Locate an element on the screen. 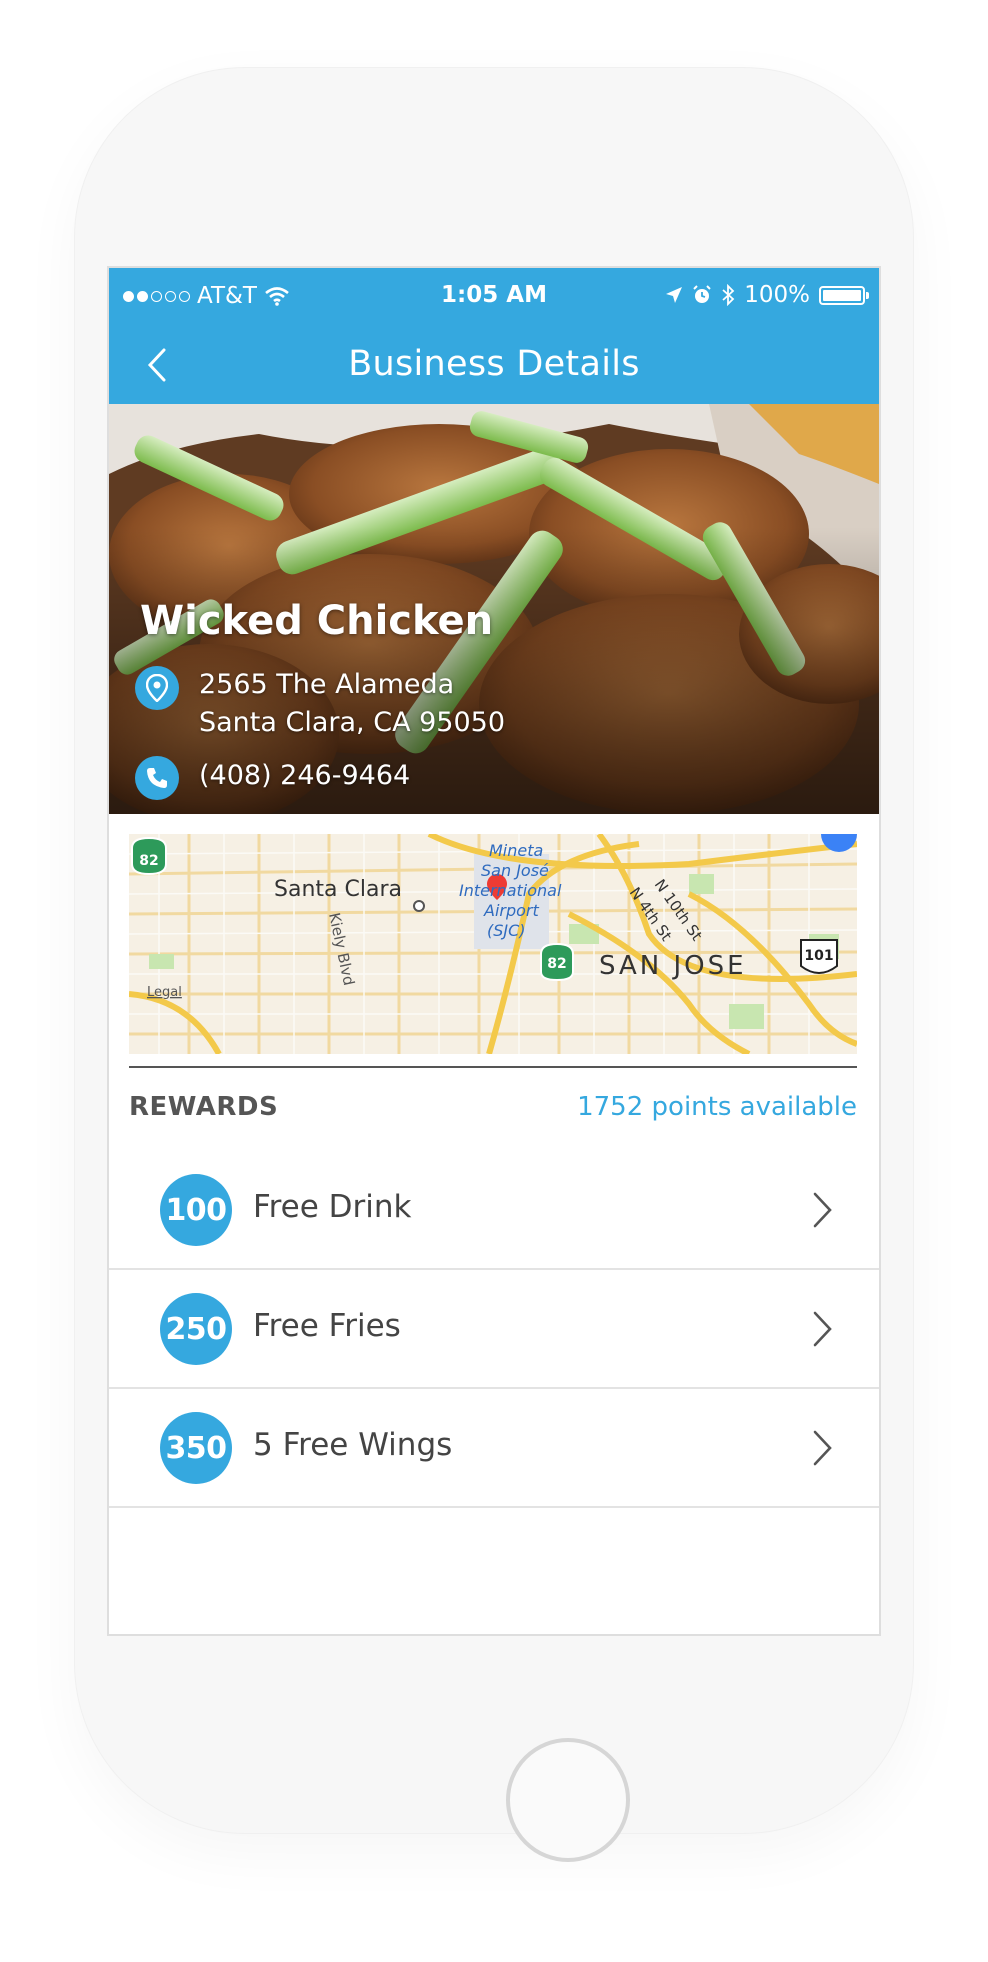 The width and height of the screenshot is (988, 1962). phone-row: (408) 246-9464 is located at coordinates (272, 778).